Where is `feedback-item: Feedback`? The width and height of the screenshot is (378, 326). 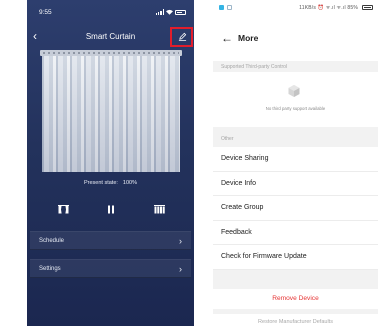
feedback-item: Feedback is located at coordinates (295, 233).